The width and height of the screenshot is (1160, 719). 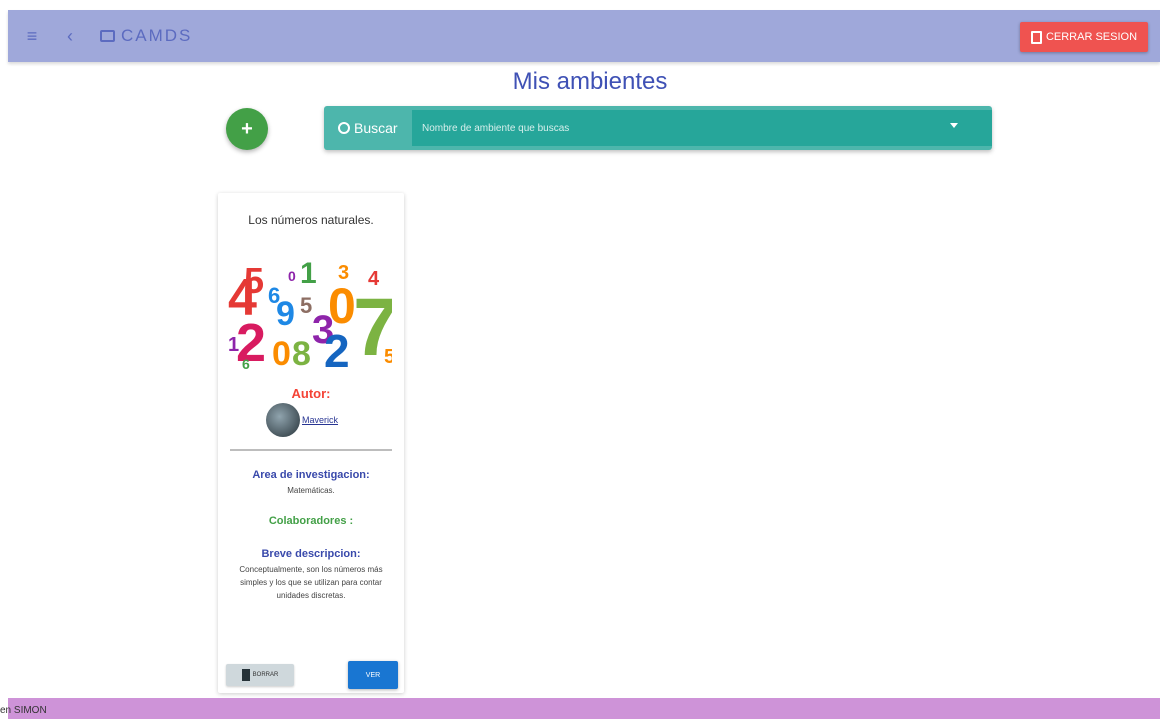 I want to click on page-title: Mis ambientes, so click(x=590, y=81).